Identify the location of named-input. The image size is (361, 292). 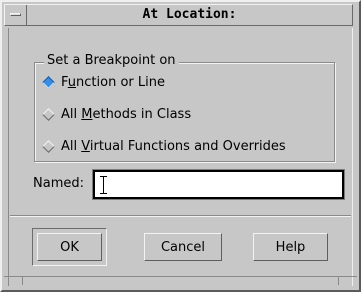
(218, 184).